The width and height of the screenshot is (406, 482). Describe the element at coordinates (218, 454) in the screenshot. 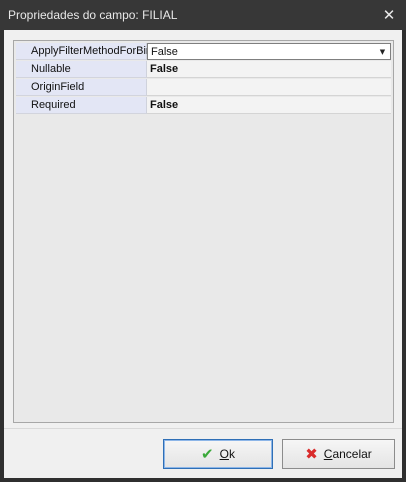

I see `ok-button: ✔ Ok` at that location.